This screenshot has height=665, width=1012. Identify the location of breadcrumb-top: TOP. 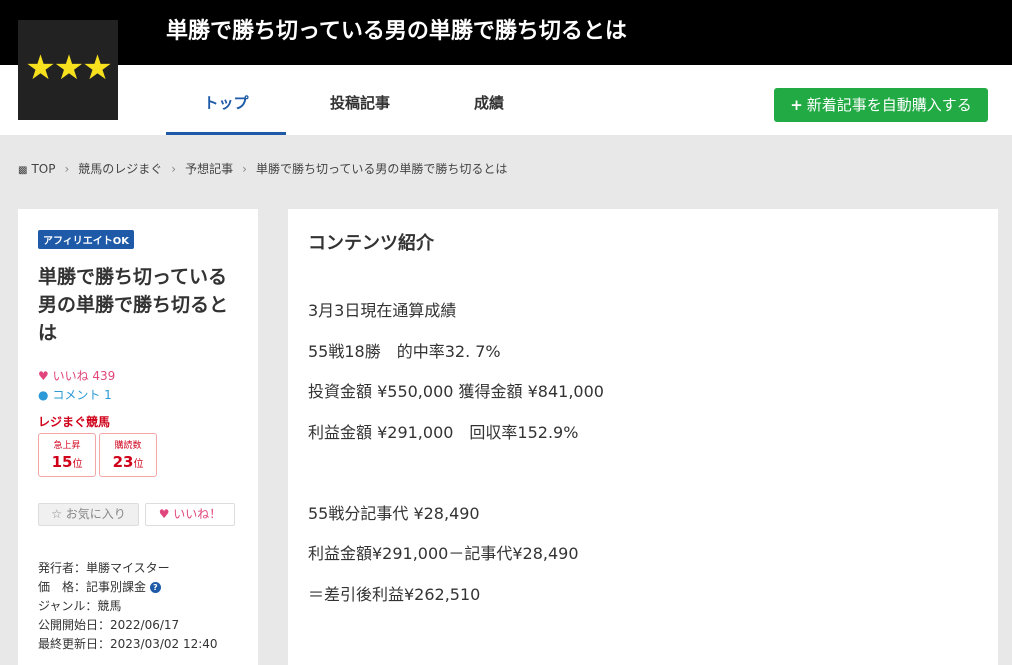
(43, 169).